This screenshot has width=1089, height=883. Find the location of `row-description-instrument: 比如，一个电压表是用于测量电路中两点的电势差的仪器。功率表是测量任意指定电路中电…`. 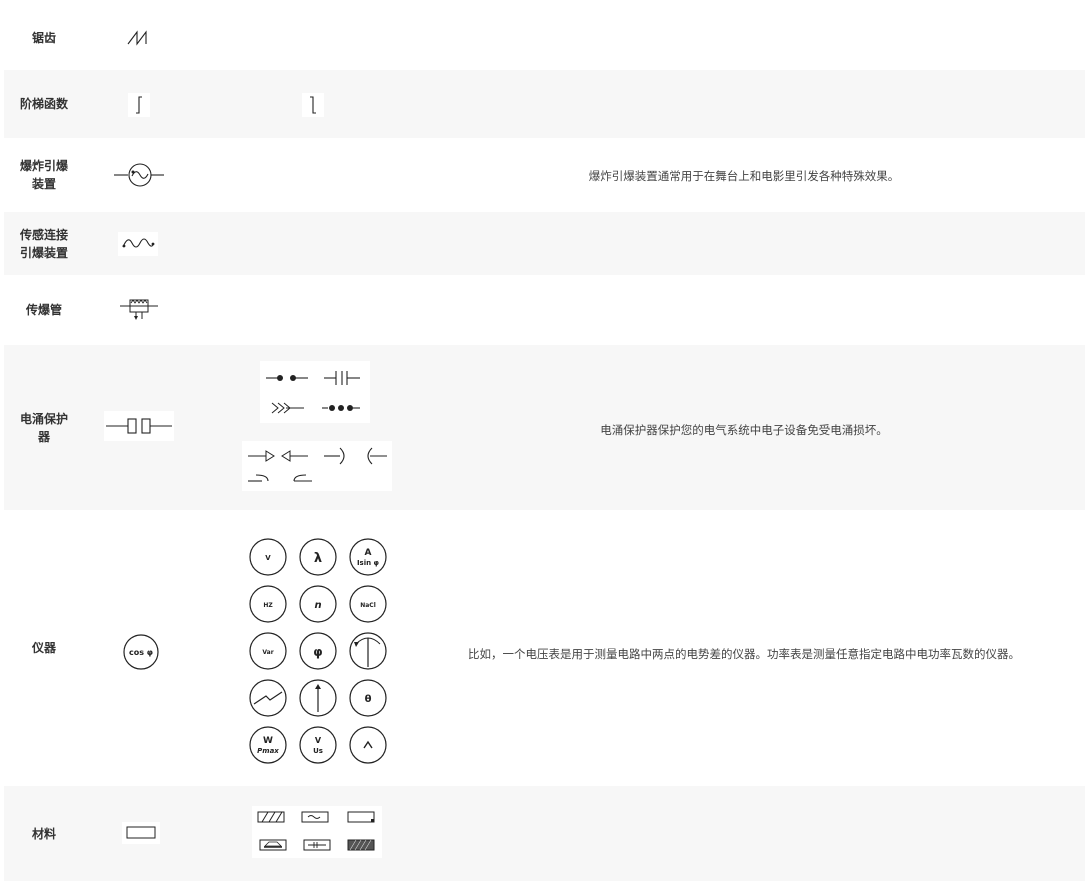

row-description-instrument: 比如，一个电压表是用于测量电路中两点的电势差的仪器。功率表是测量任意指定电路中电… is located at coordinates (744, 654).